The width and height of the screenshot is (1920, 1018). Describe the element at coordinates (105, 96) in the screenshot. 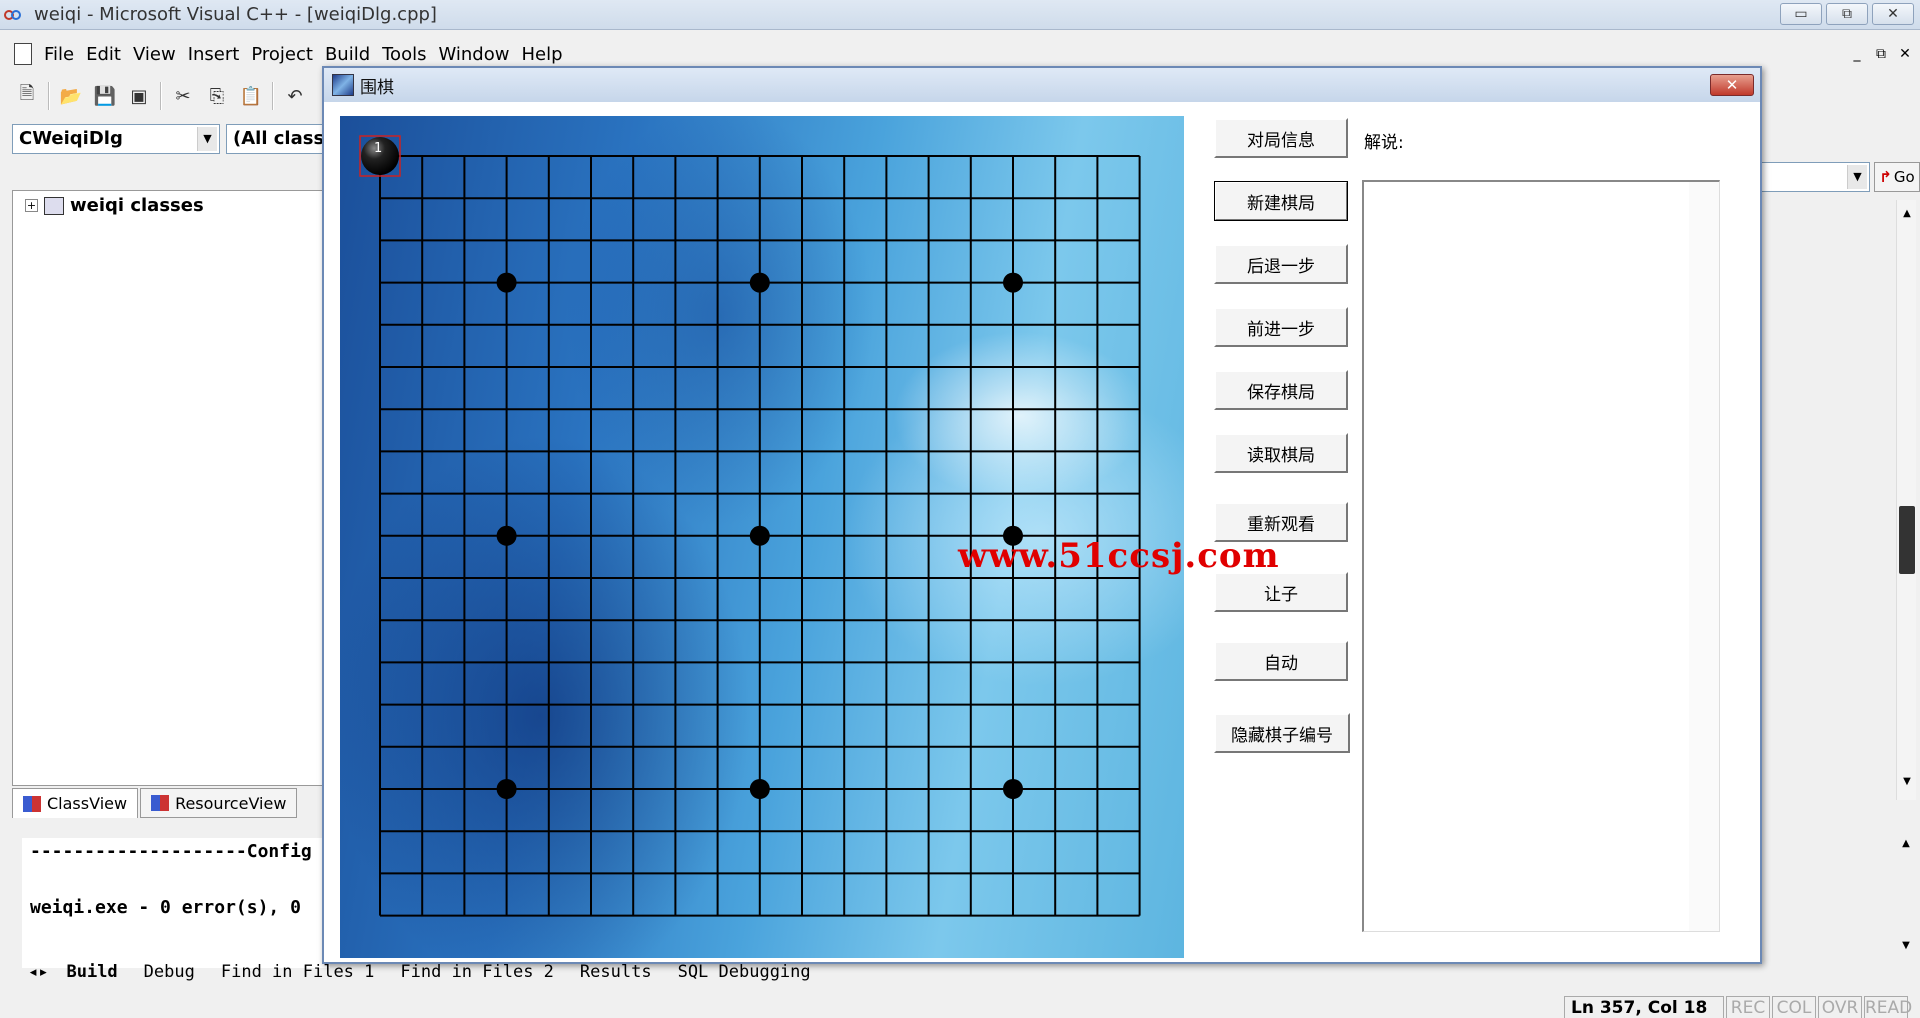

I see `save-icon: 💾` at that location.